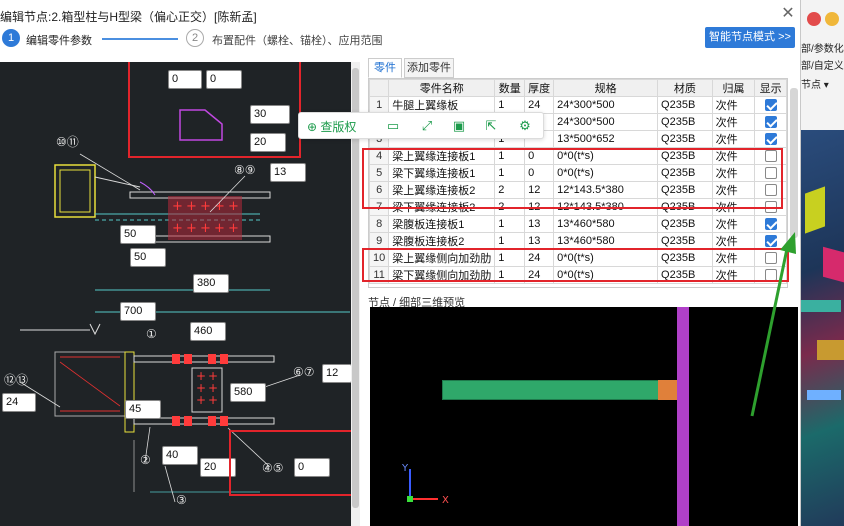  I want to click on column-header: 材质, so click(685, 88).